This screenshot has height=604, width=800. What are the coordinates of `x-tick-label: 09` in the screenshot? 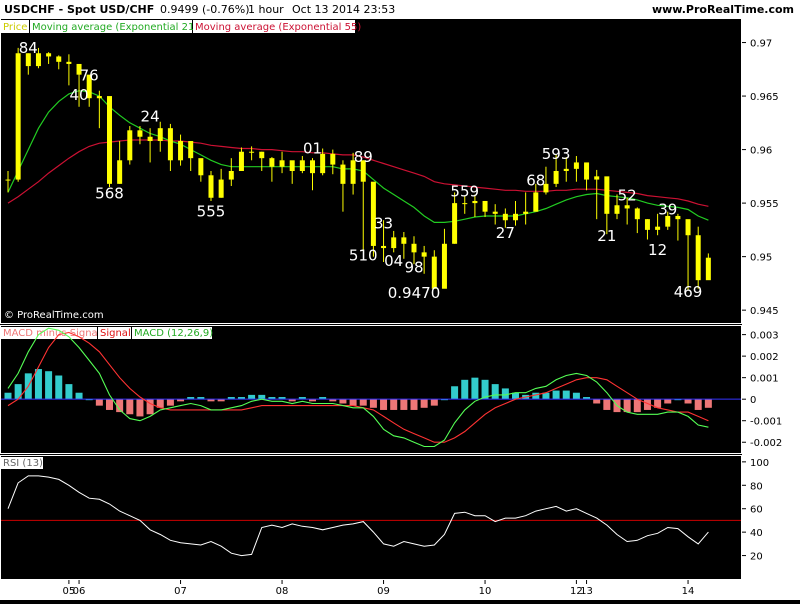 It's located at (383, 591).